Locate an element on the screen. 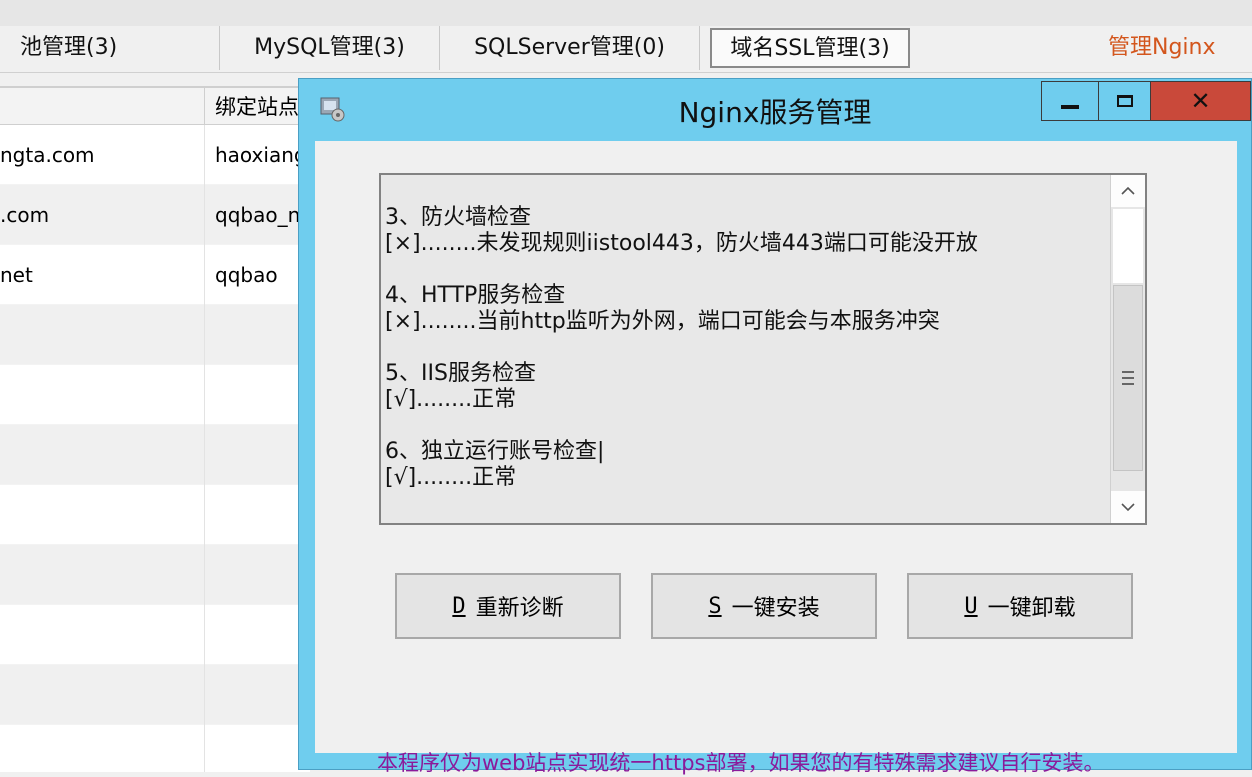 The width and height of the screenshot is (1252, 777). tab-domain-ssl: 域名SSL管理(3) is located at coordinates (810, 48).